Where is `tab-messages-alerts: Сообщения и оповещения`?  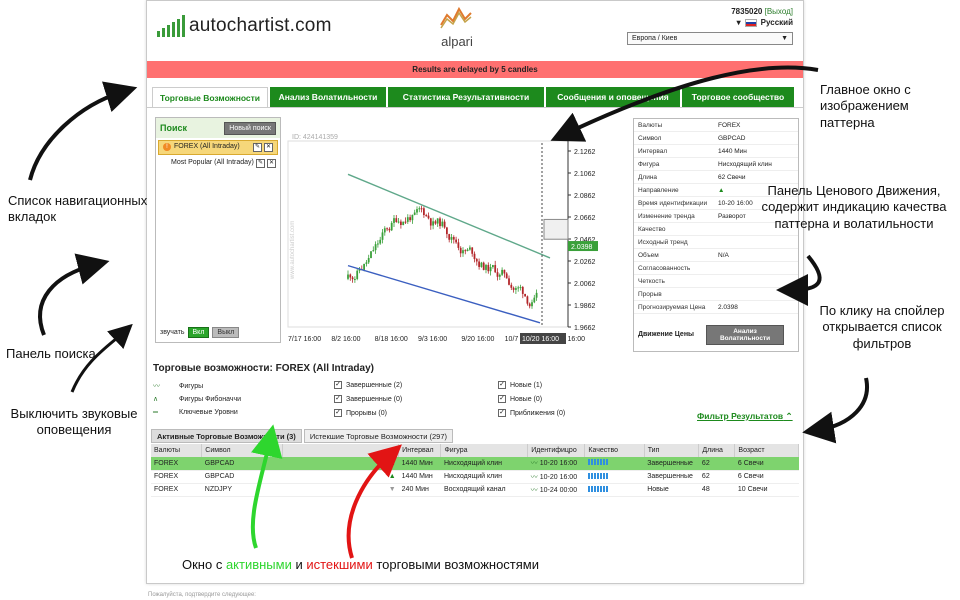
tab-messages-alerts: Сообщения и оповещения is located at coordinates (613, 97).